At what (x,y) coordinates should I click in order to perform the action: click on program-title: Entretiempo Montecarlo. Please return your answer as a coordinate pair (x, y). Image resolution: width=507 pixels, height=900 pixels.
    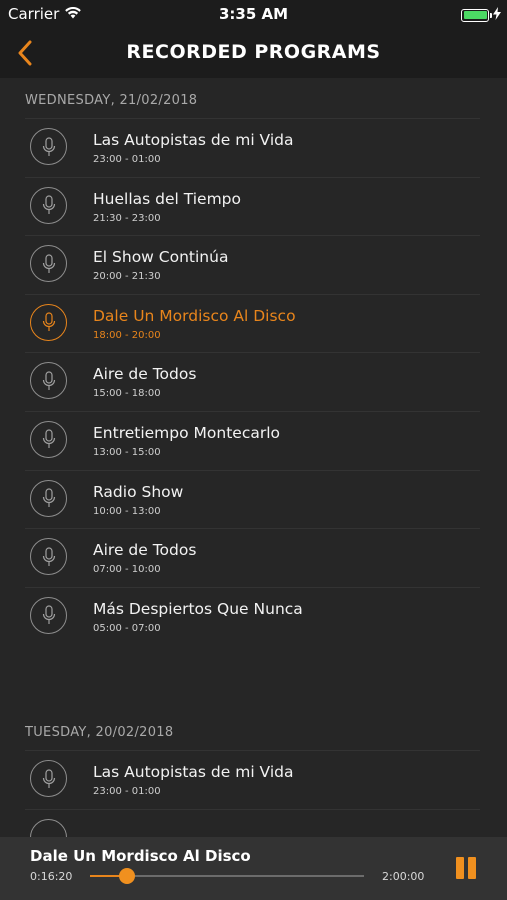
    Looking at the image, I should click on (187, 432).